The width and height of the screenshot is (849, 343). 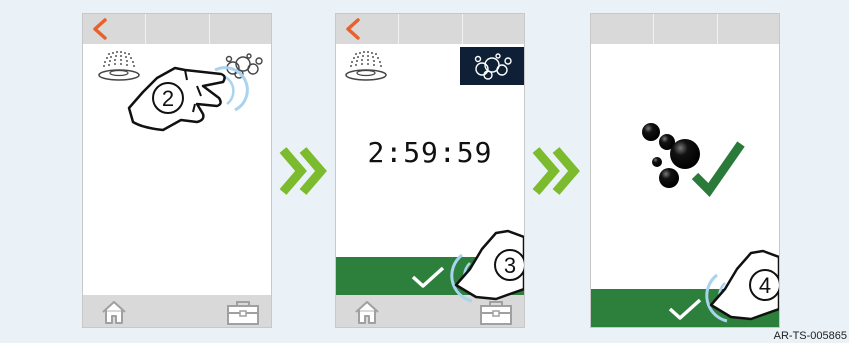 I want to click on bubbles-check-icon, so click(x=693, y=160).